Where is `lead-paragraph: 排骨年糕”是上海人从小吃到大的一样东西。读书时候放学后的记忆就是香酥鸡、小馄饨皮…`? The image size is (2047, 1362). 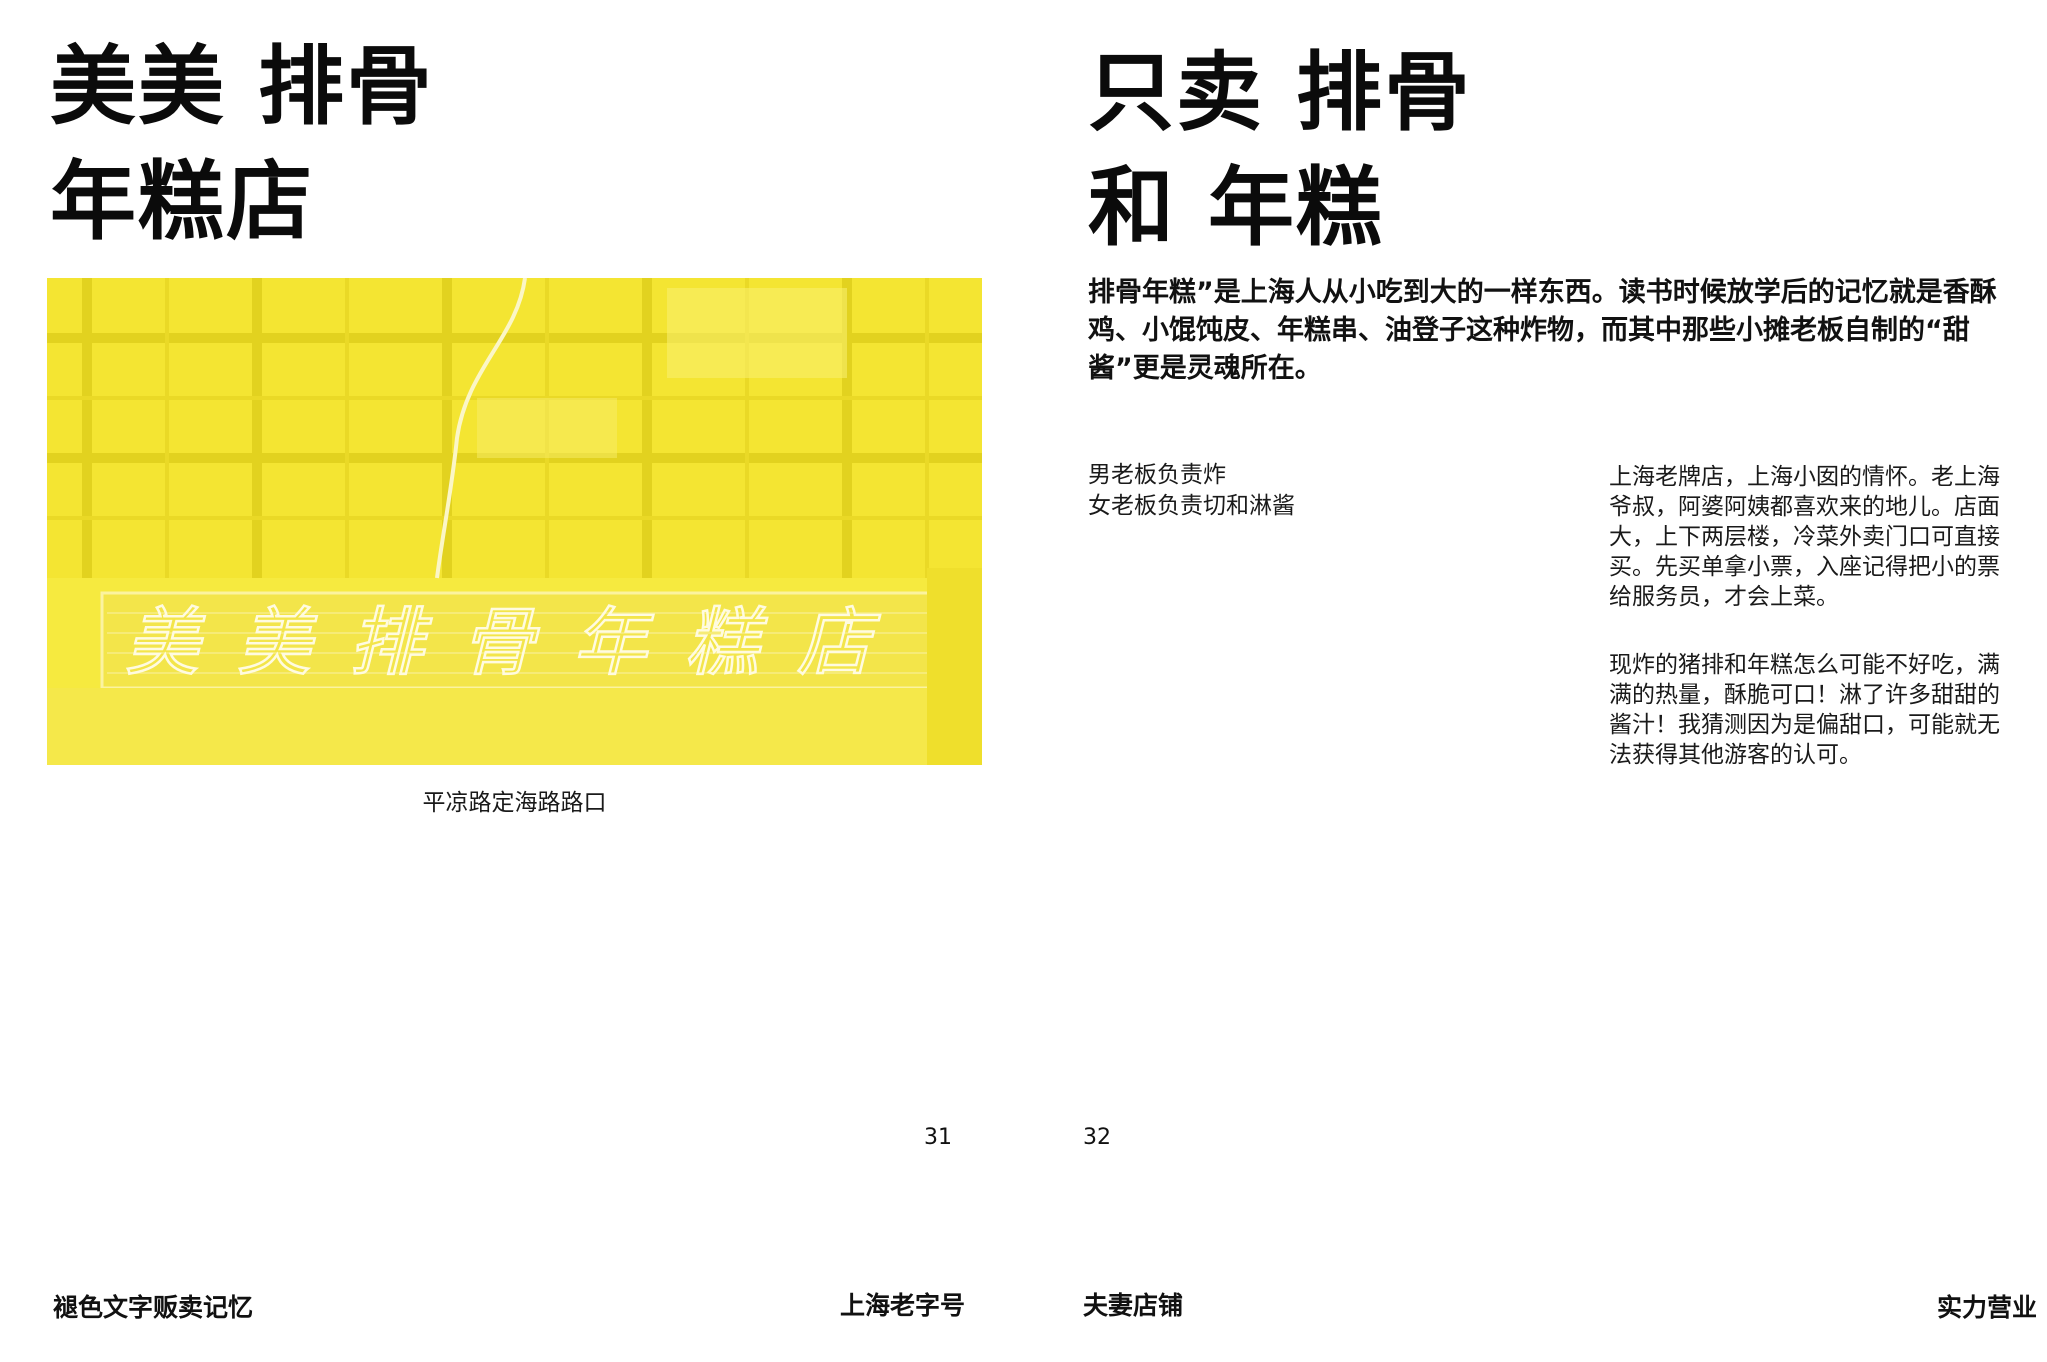
lead-paragraph: 排骨年糕”是上海人从小吃到大的一样东西。读书时候放学后的记忆就是香酥鸡、小馄饨皮… is located at coordinates (1542, 330).